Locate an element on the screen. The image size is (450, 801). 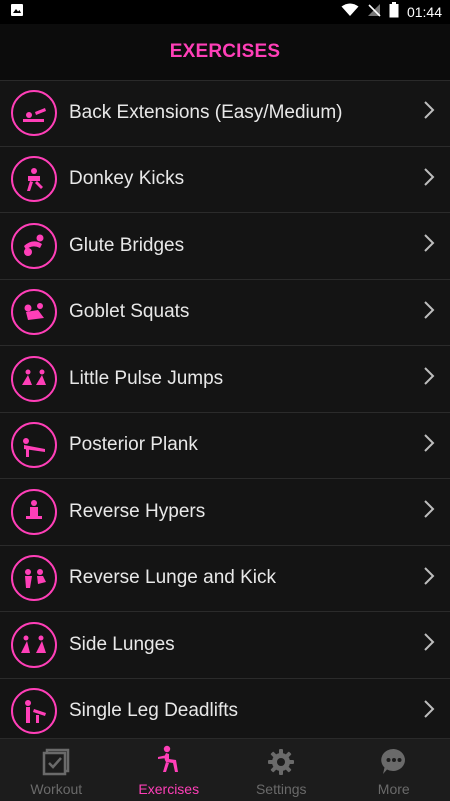
list-item: Reverse Lunge and Kick is located at coordinates (225, 579).